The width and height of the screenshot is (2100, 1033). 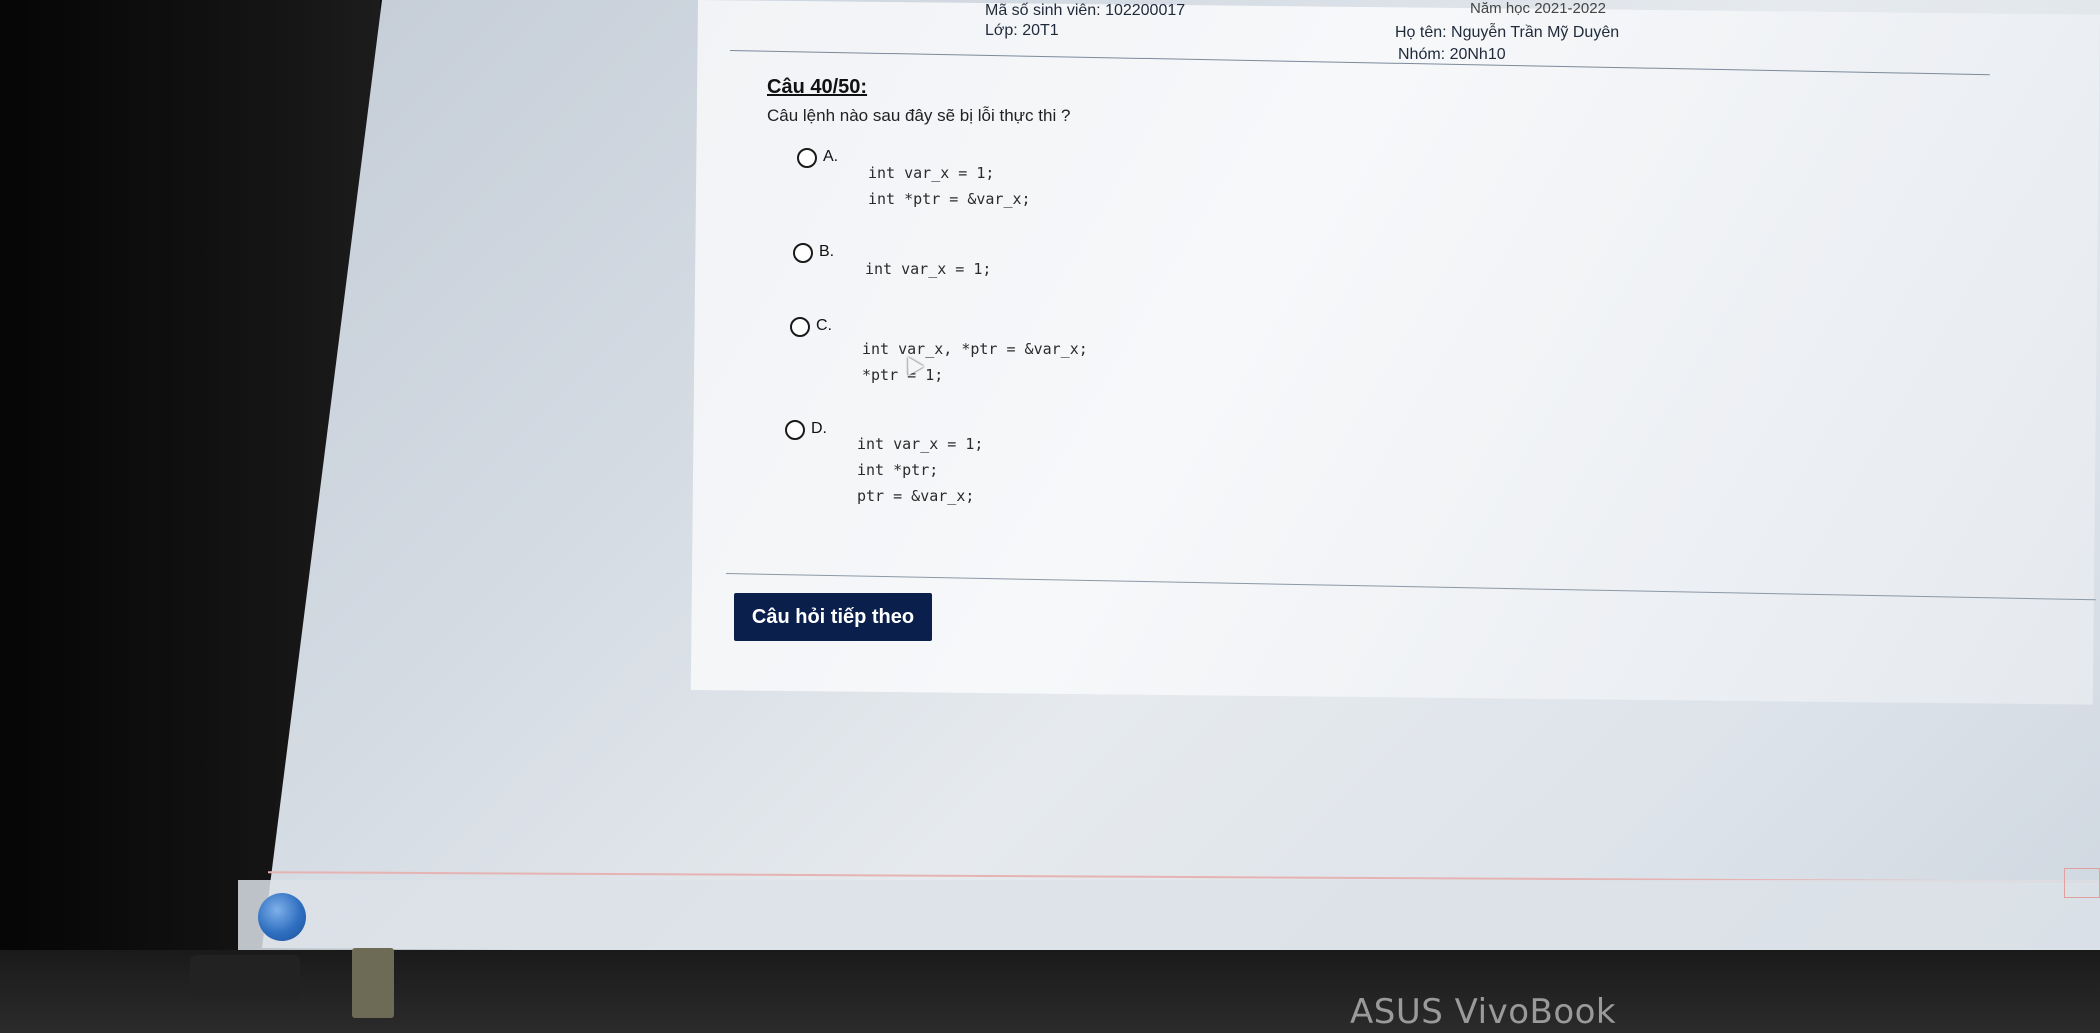 I want to click on next-question-button: Câu hỏi tiếp theo, so click(x=833, y=617).